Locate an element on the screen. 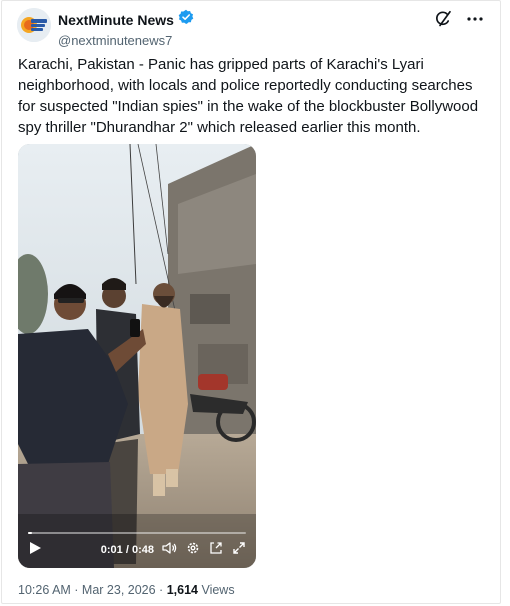  video-progress-fill is located at coordinates (30, 533).